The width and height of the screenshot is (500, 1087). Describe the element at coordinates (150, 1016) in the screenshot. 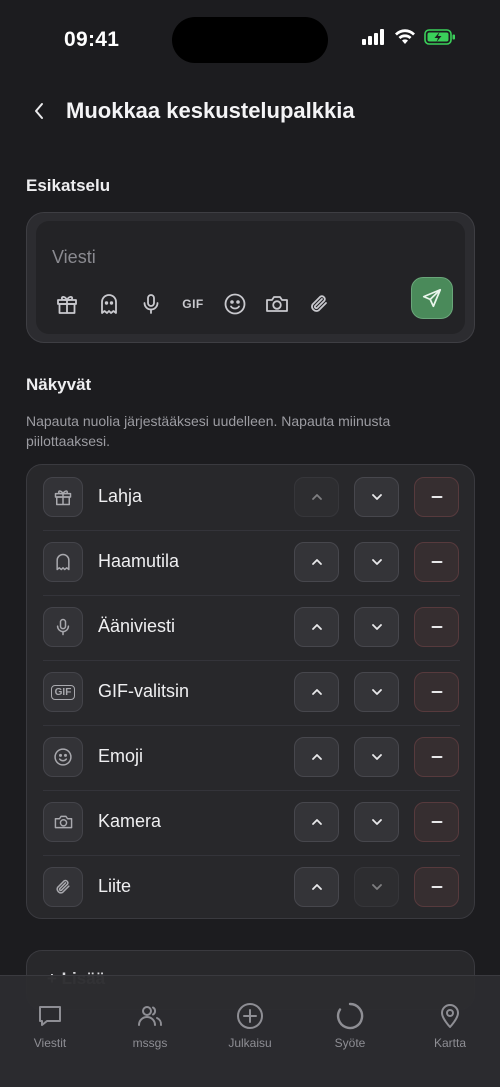

I see `people-icon` at that location.